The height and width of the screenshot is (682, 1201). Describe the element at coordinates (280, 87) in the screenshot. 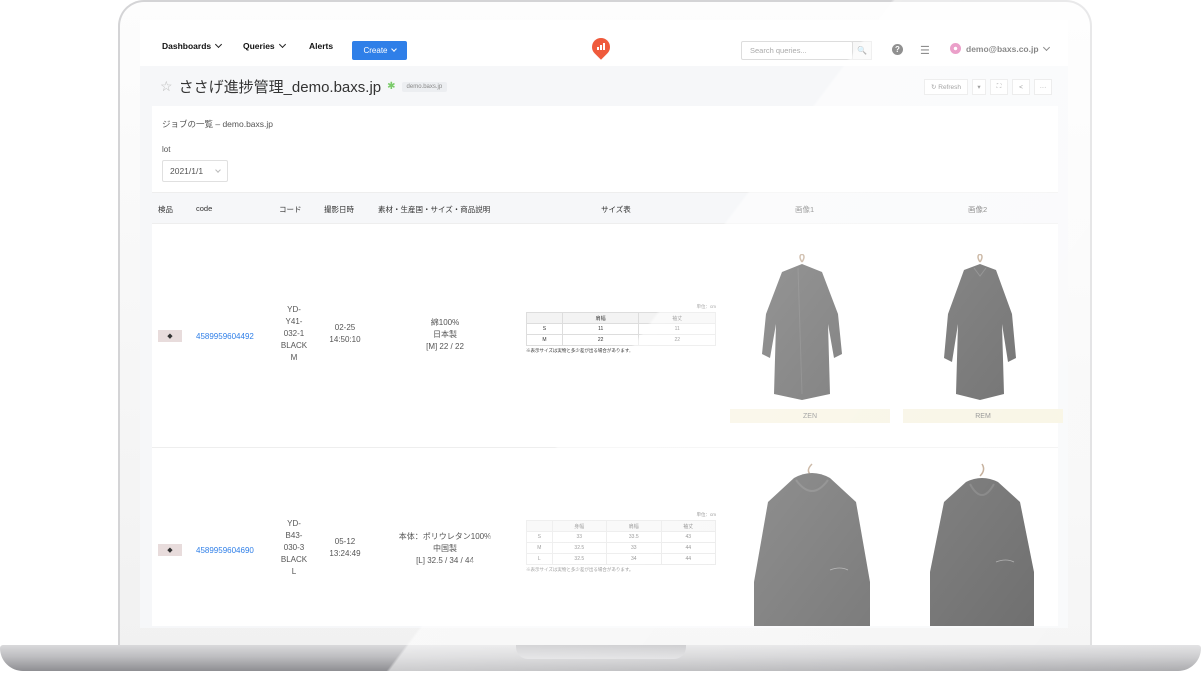

I see `page-title: ささげ進捗管理_demo.baxs.jp` at that location.